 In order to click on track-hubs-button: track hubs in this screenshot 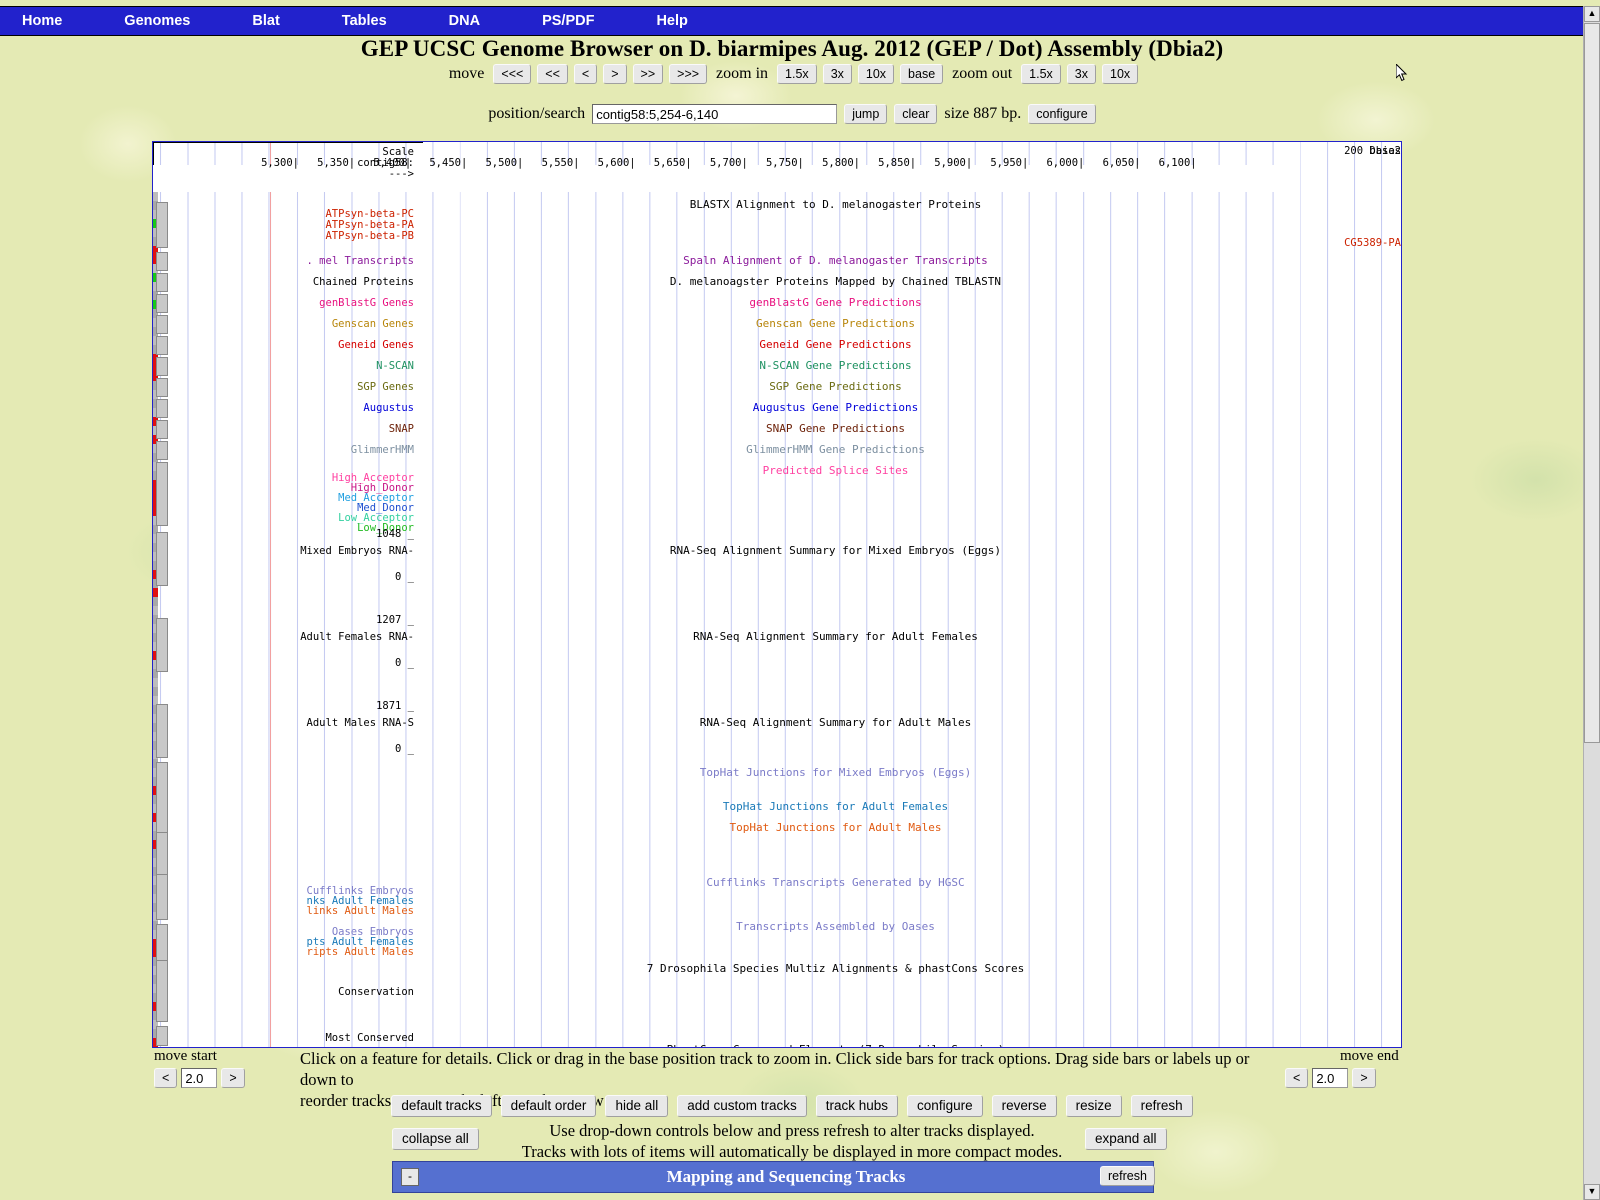, I will do `click(857, 1106)`.